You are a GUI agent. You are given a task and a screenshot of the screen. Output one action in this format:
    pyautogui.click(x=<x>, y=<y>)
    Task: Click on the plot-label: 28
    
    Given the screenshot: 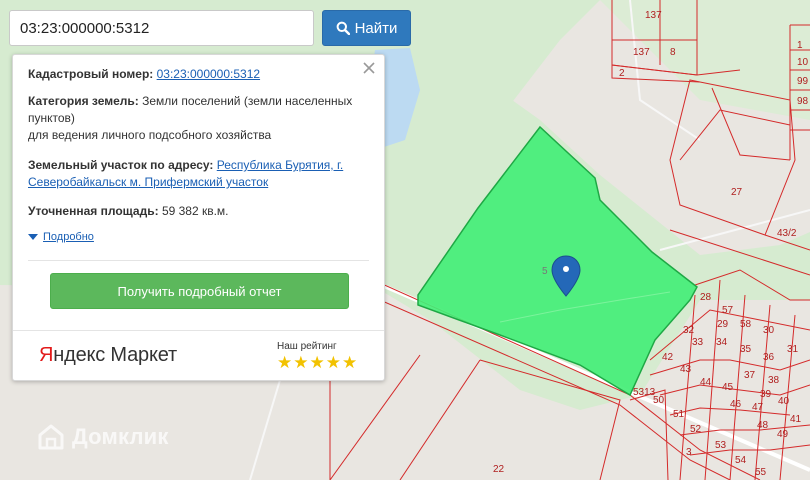 What is the action you would take?
    pyautogui.click(x=706, y=297)
    